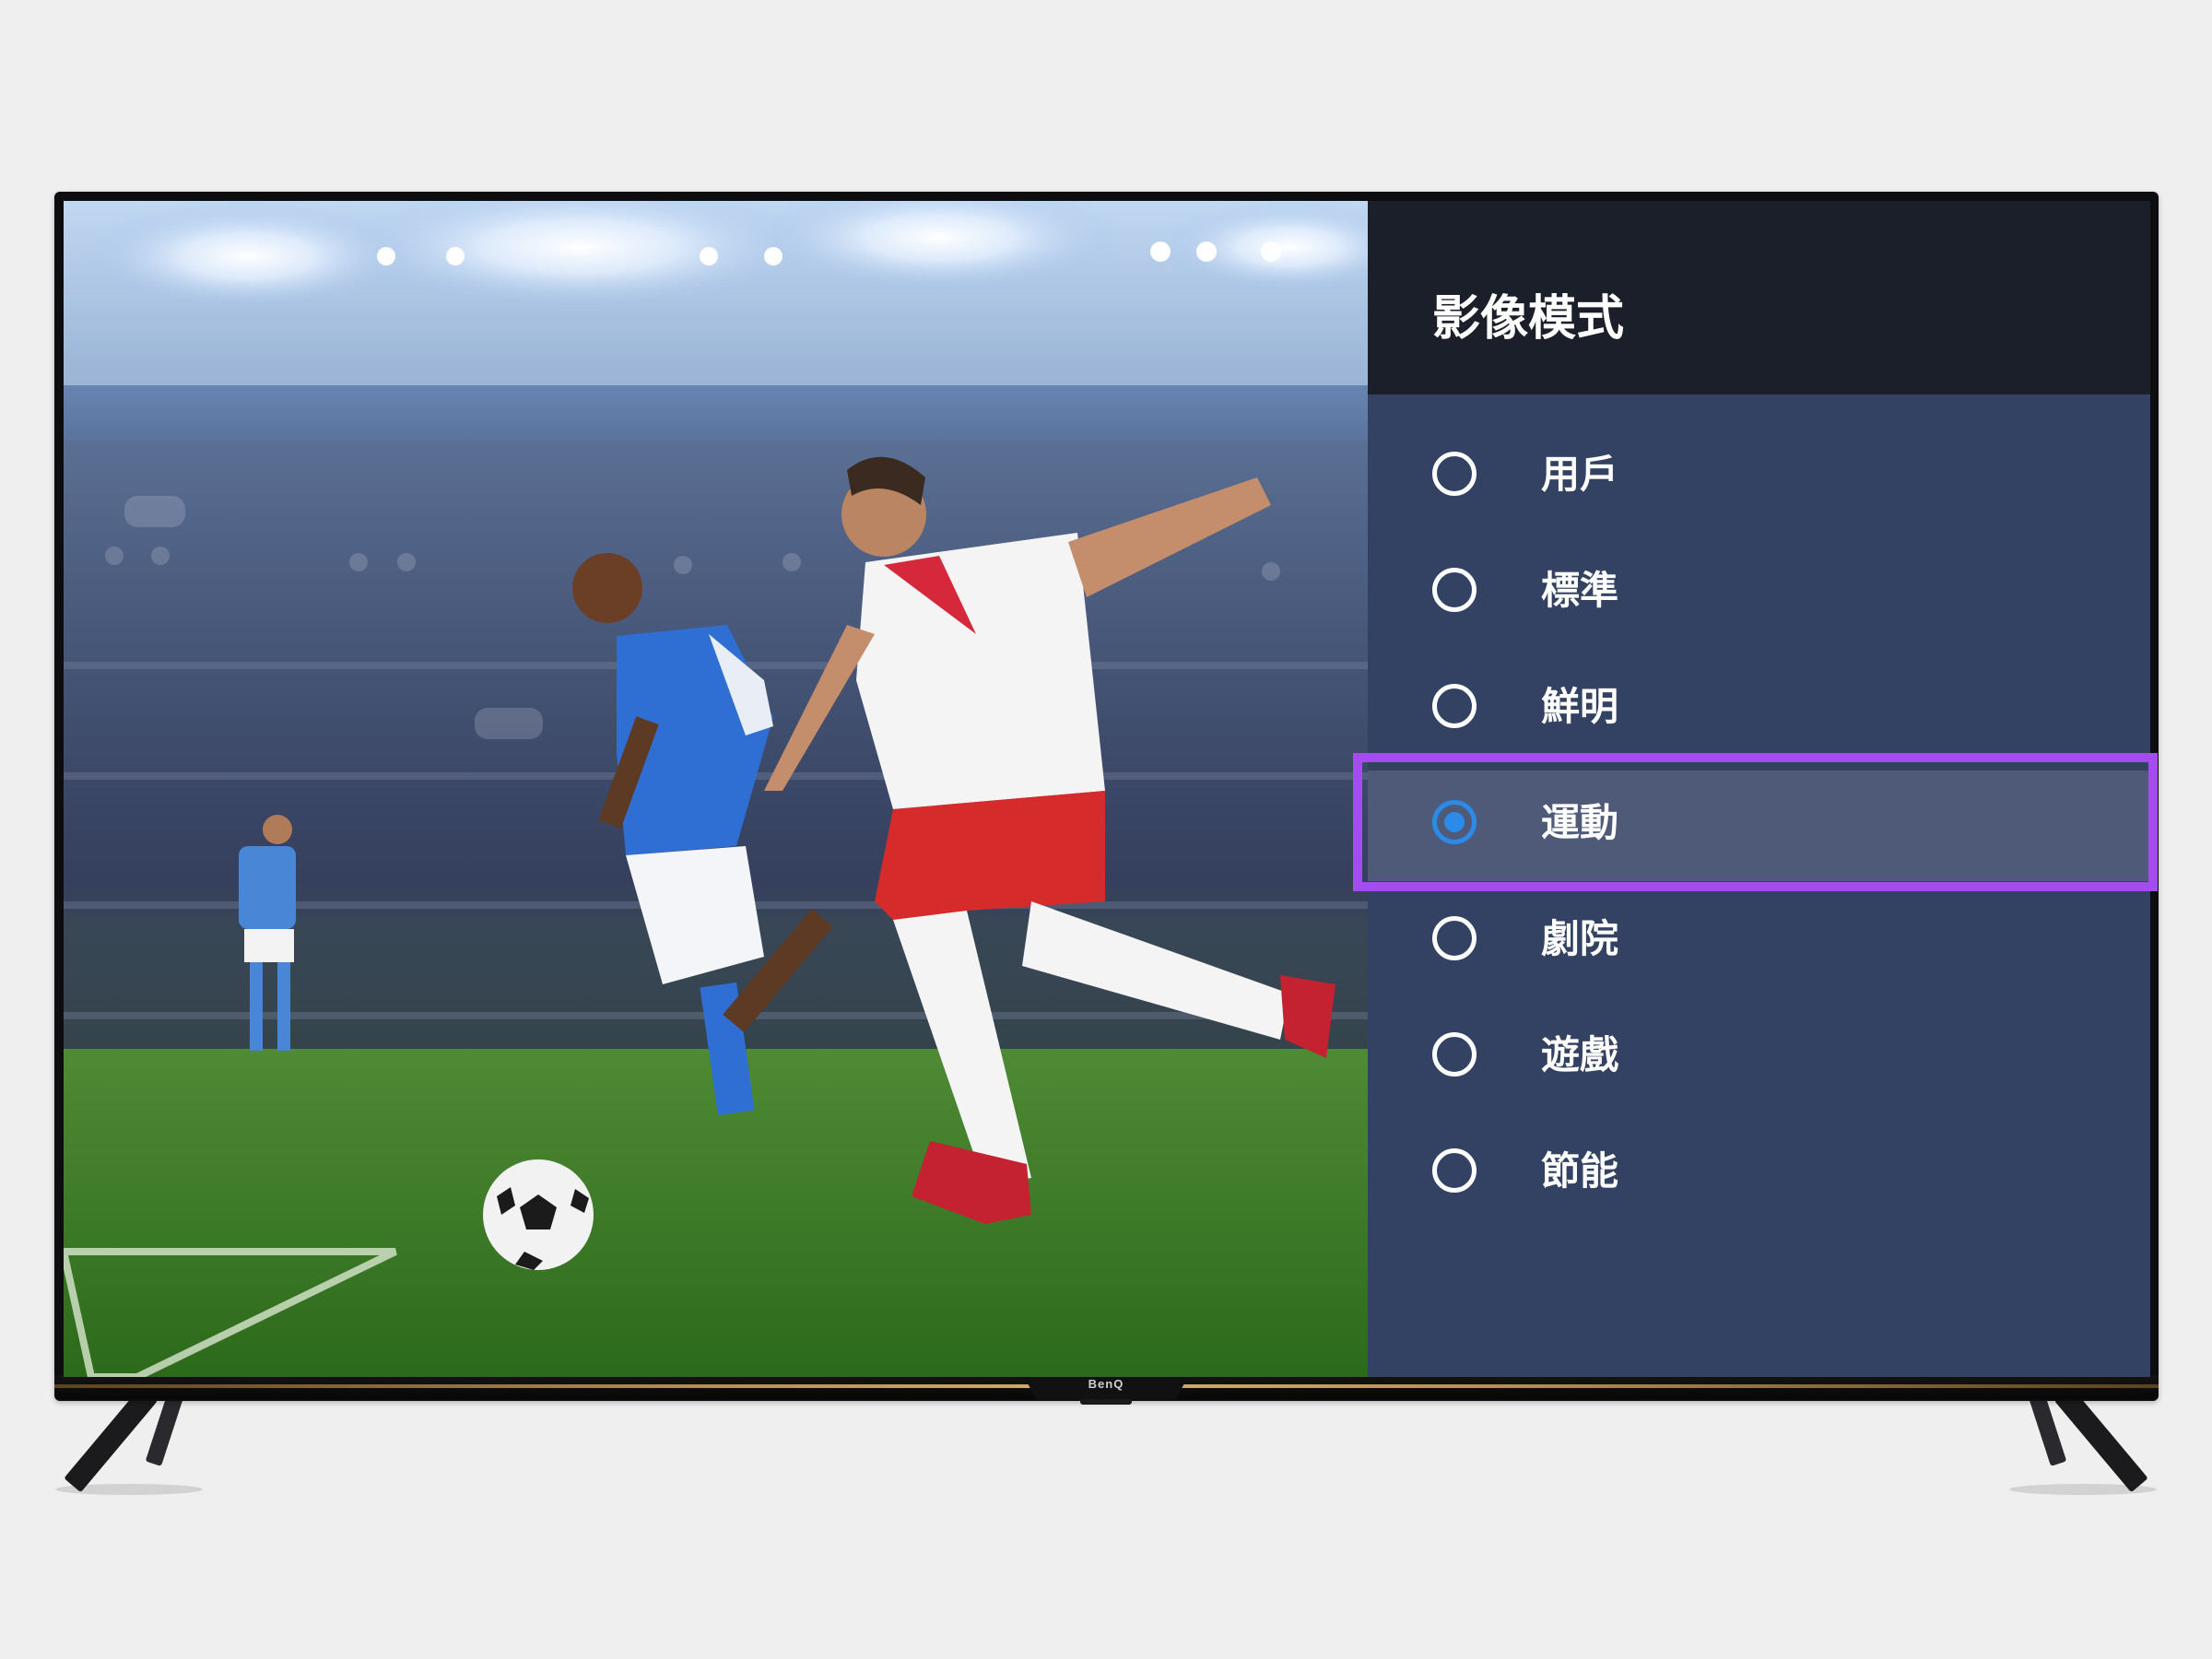 This screenshot has height=1659, width=2212. What do you see at coordinates (1580, 822) in the screenshot?
I see `menu-item-label: 運動` at bounding box center [1580, 822].